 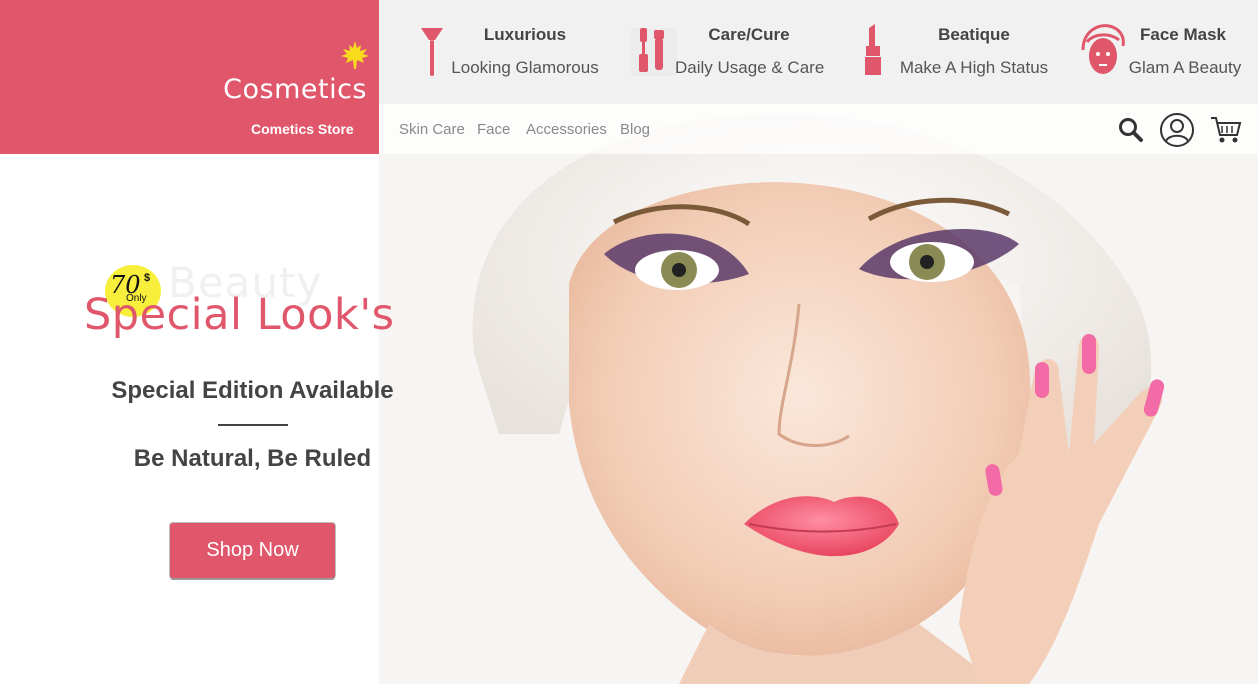 What do you see at coordinates (1177, 130) in the screenshot?
I see `user-icon` at bounding box center [1177, 130].